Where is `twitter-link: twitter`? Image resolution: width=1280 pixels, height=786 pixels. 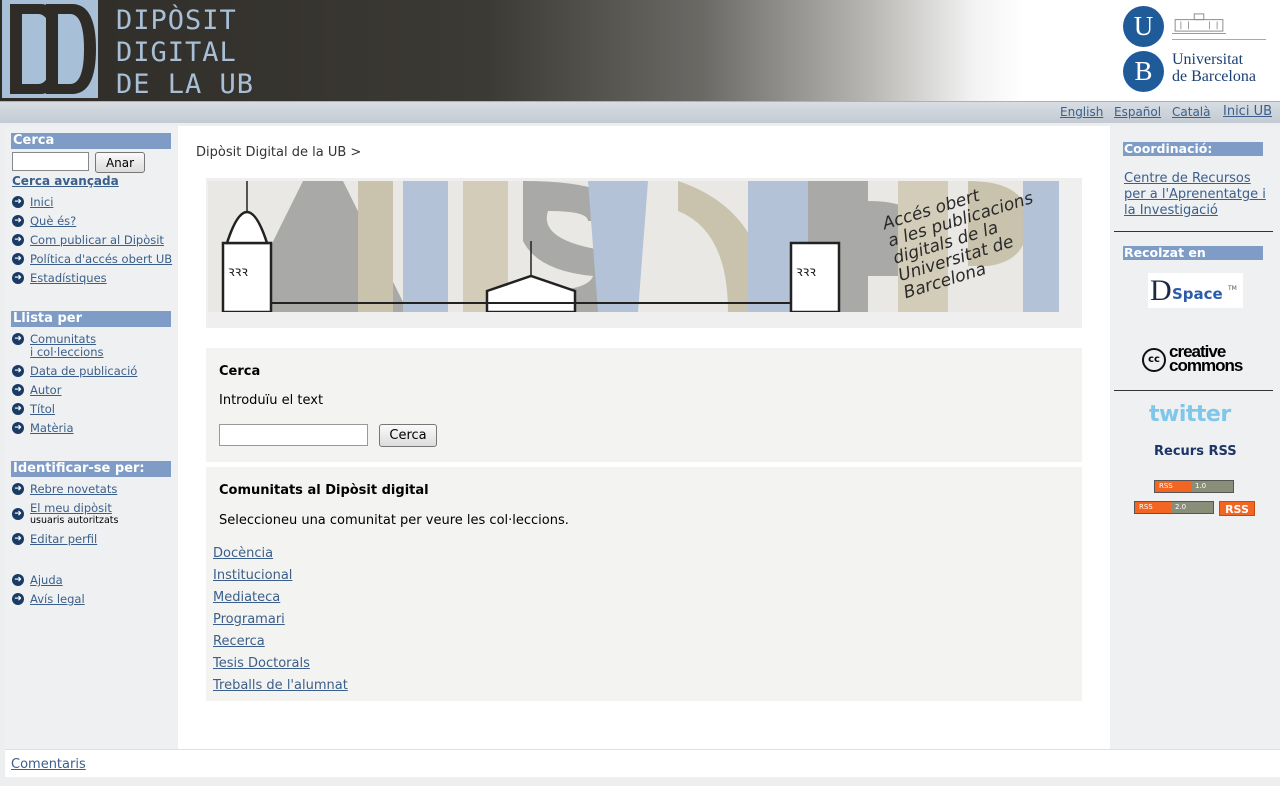 twitter-link: twitter is located at coordinates (1190, 414).